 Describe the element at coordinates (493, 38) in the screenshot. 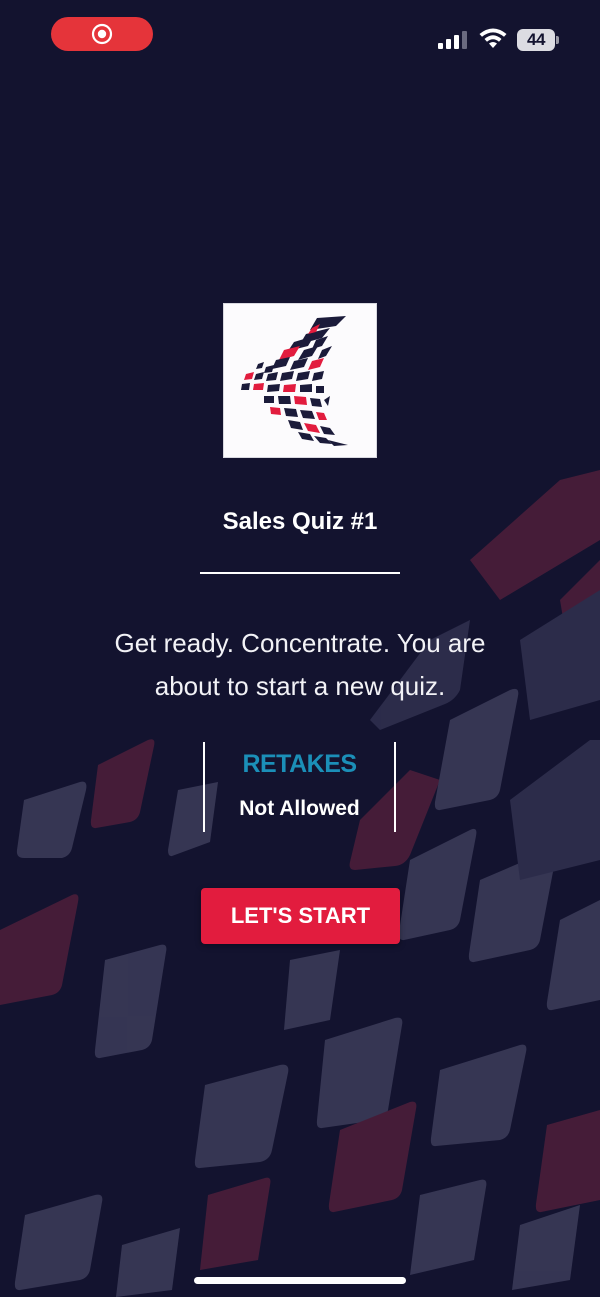

I see `wifi-icon` at that location.